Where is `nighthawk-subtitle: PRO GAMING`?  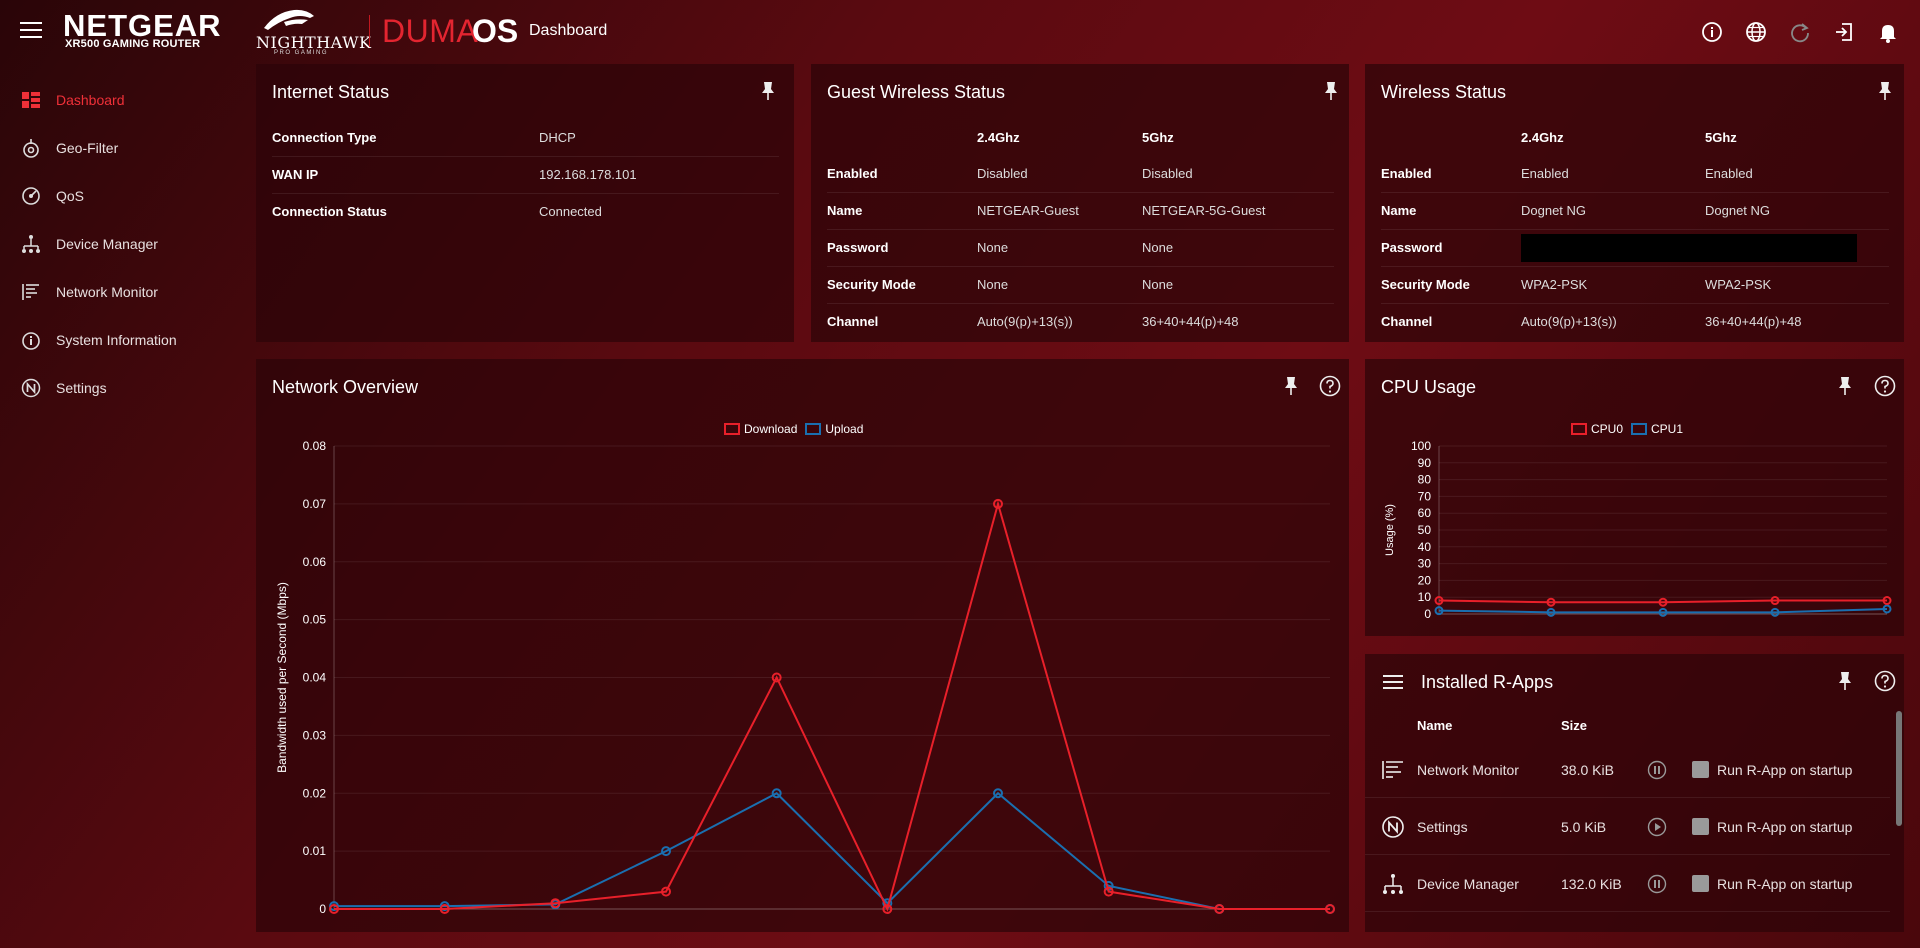 nighthawk-subtitle: PRO GAMING is located at coordinates (301, 53).